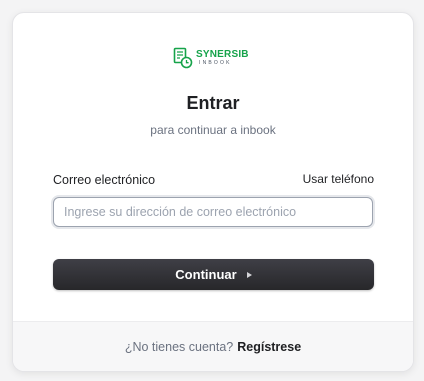 Image resolution: width=424 pixels, height=381 pixels. I want to click on email-label: Correo electrónico, so click(104, 180).